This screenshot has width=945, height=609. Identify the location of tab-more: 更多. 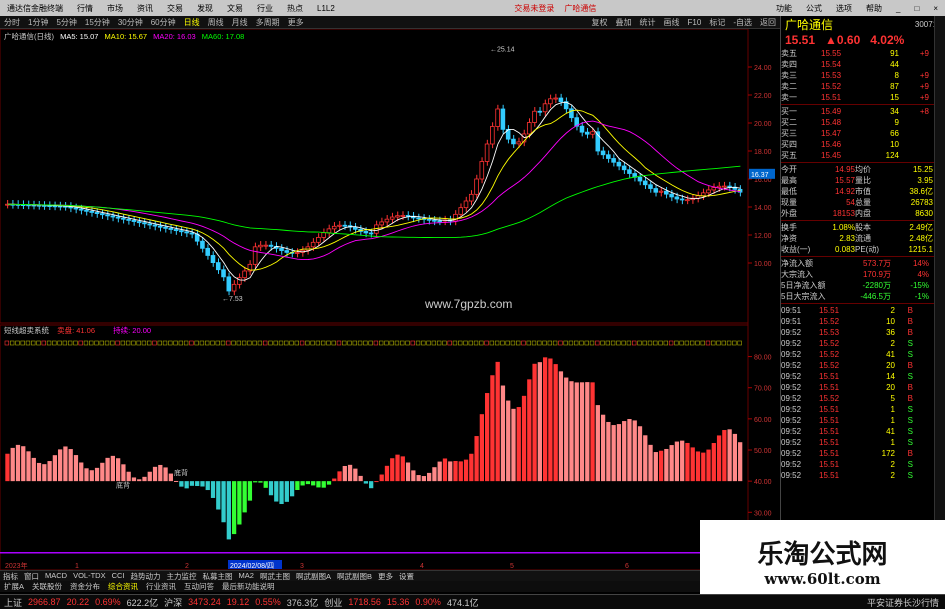
(296, 22).